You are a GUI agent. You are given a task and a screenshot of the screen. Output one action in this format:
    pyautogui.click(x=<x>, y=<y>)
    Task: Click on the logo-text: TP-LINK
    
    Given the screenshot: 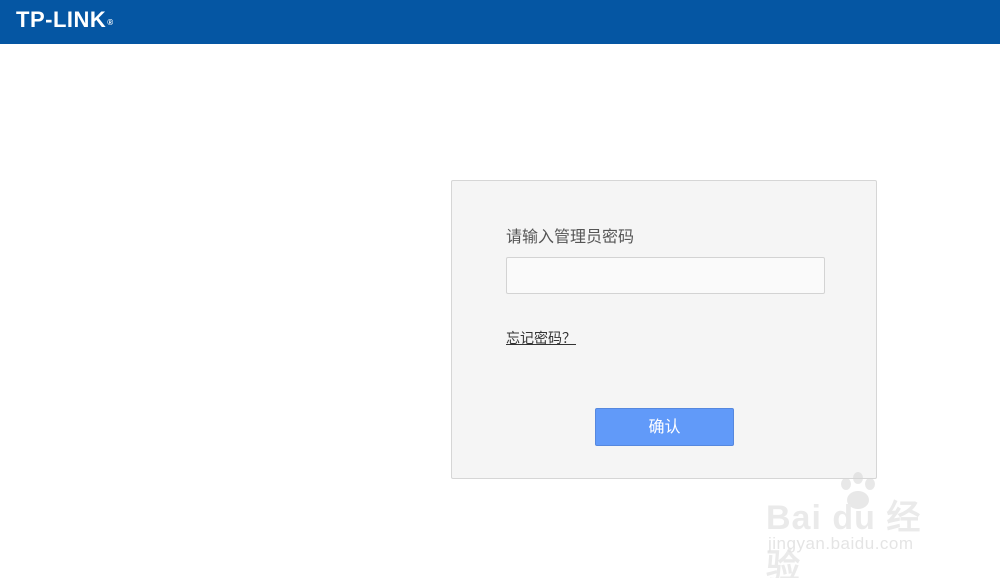 What is the action you would take?
    pyautogui.click(x=61, y=19)
    